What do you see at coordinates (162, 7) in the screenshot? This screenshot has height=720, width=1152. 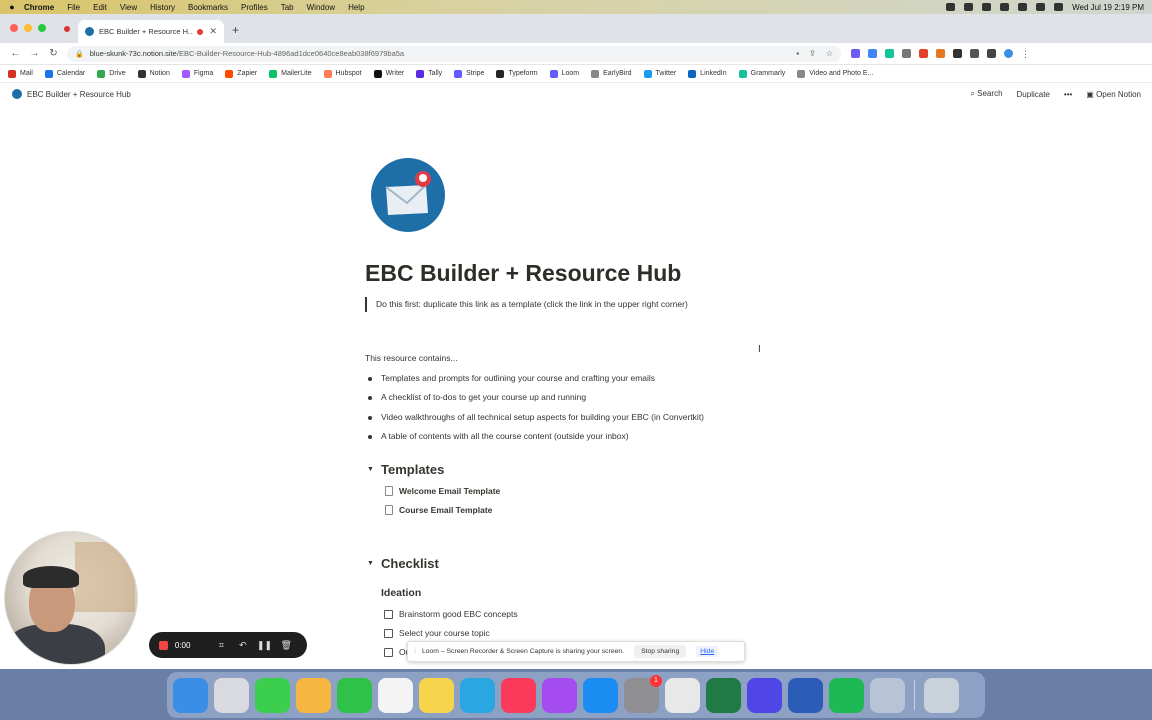 I see `menu-history: History` at bounding box center [162, 7].